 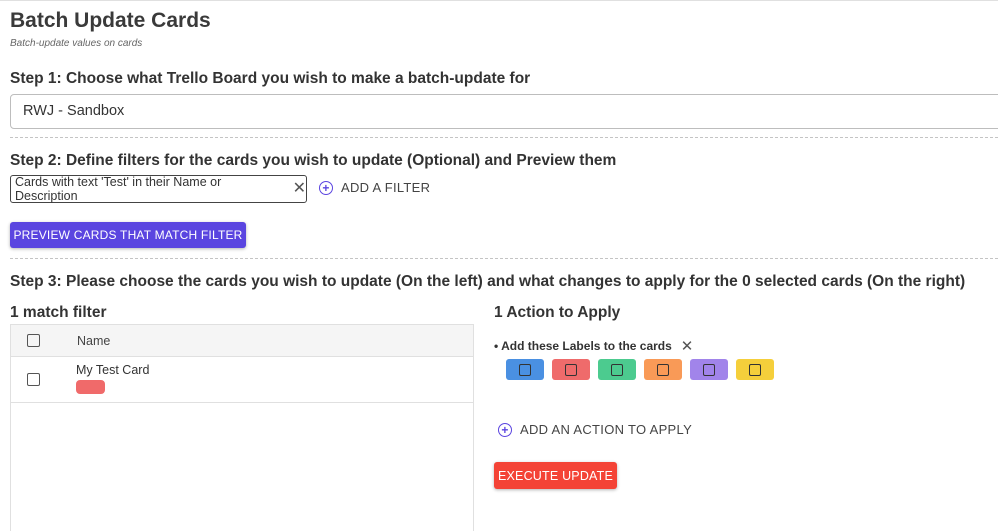 I want to click on preview-cards-button: PREVIEW CARDS THAT MATCH FILTER, so click(x=128, y=235).